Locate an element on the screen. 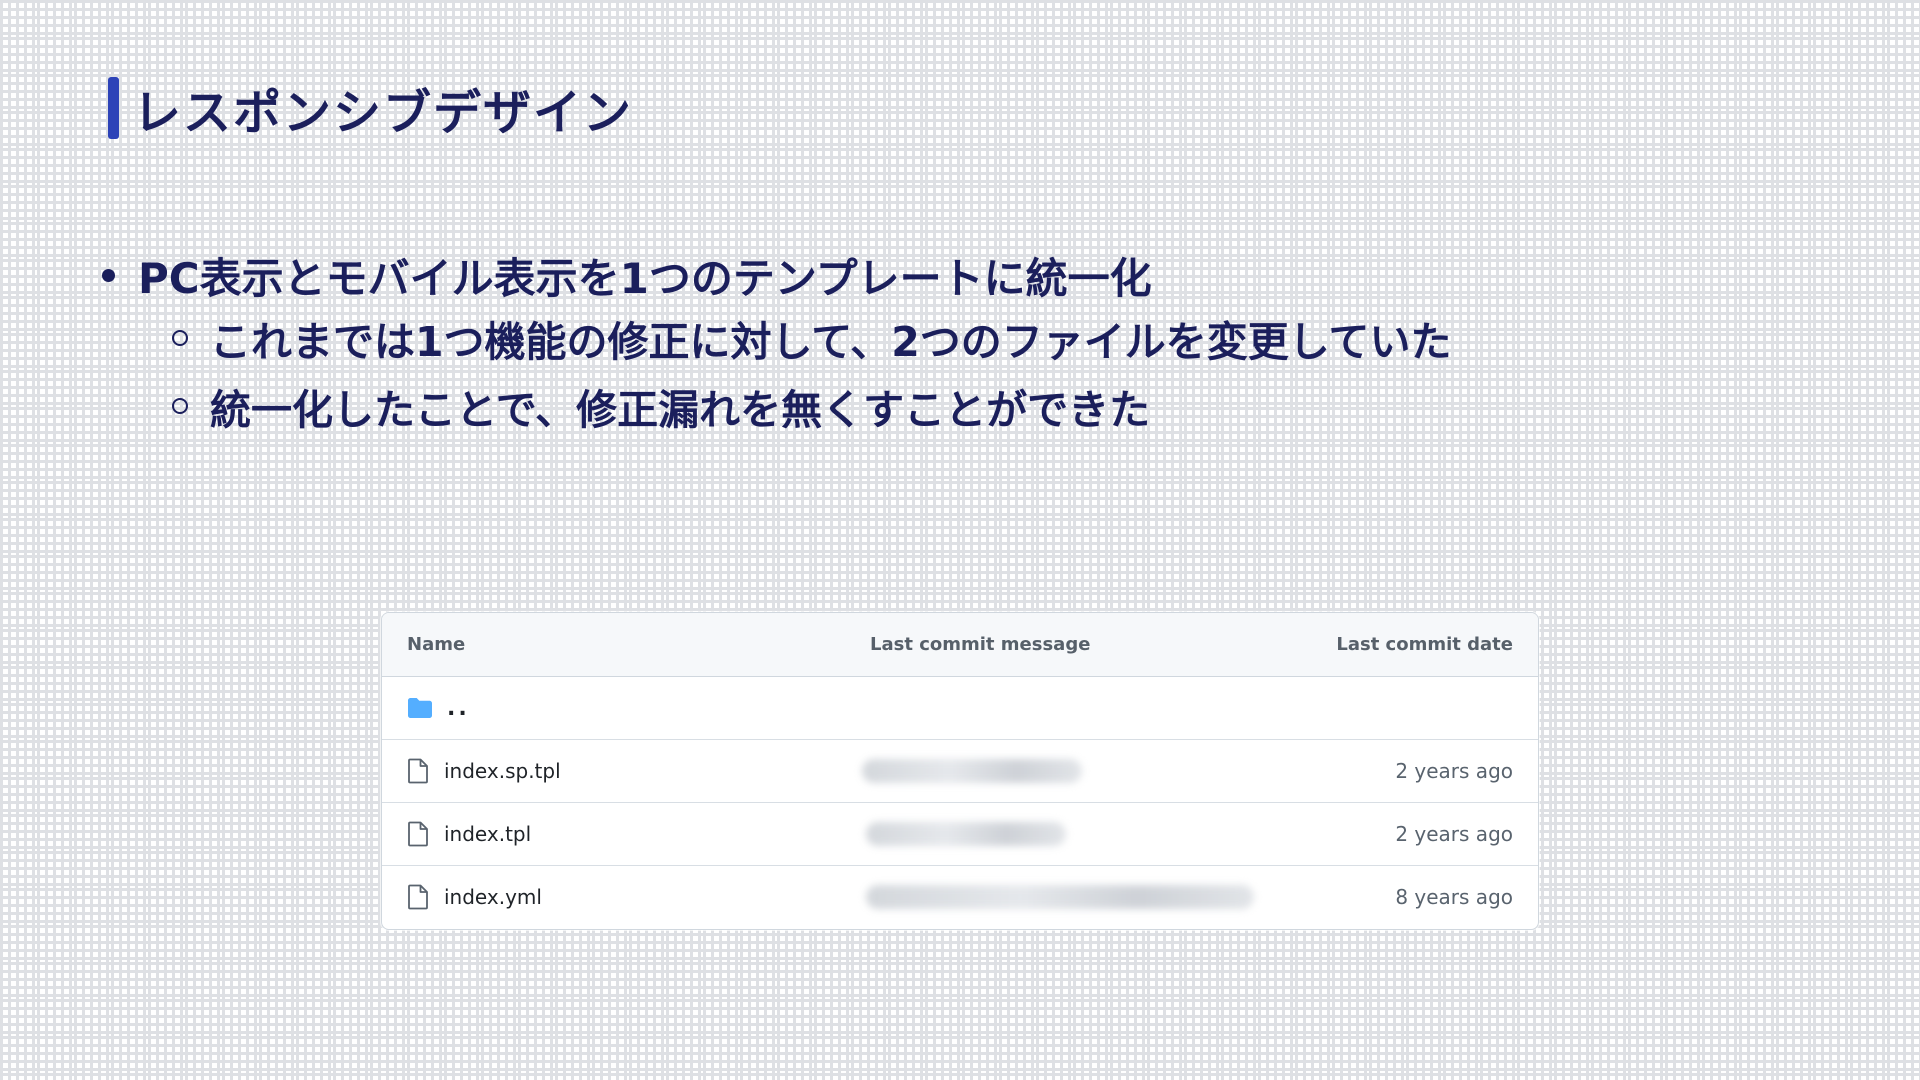 This screenshot has width=1920, height=1080. parent-directory-link: .. is located at coordinates (438, 708).